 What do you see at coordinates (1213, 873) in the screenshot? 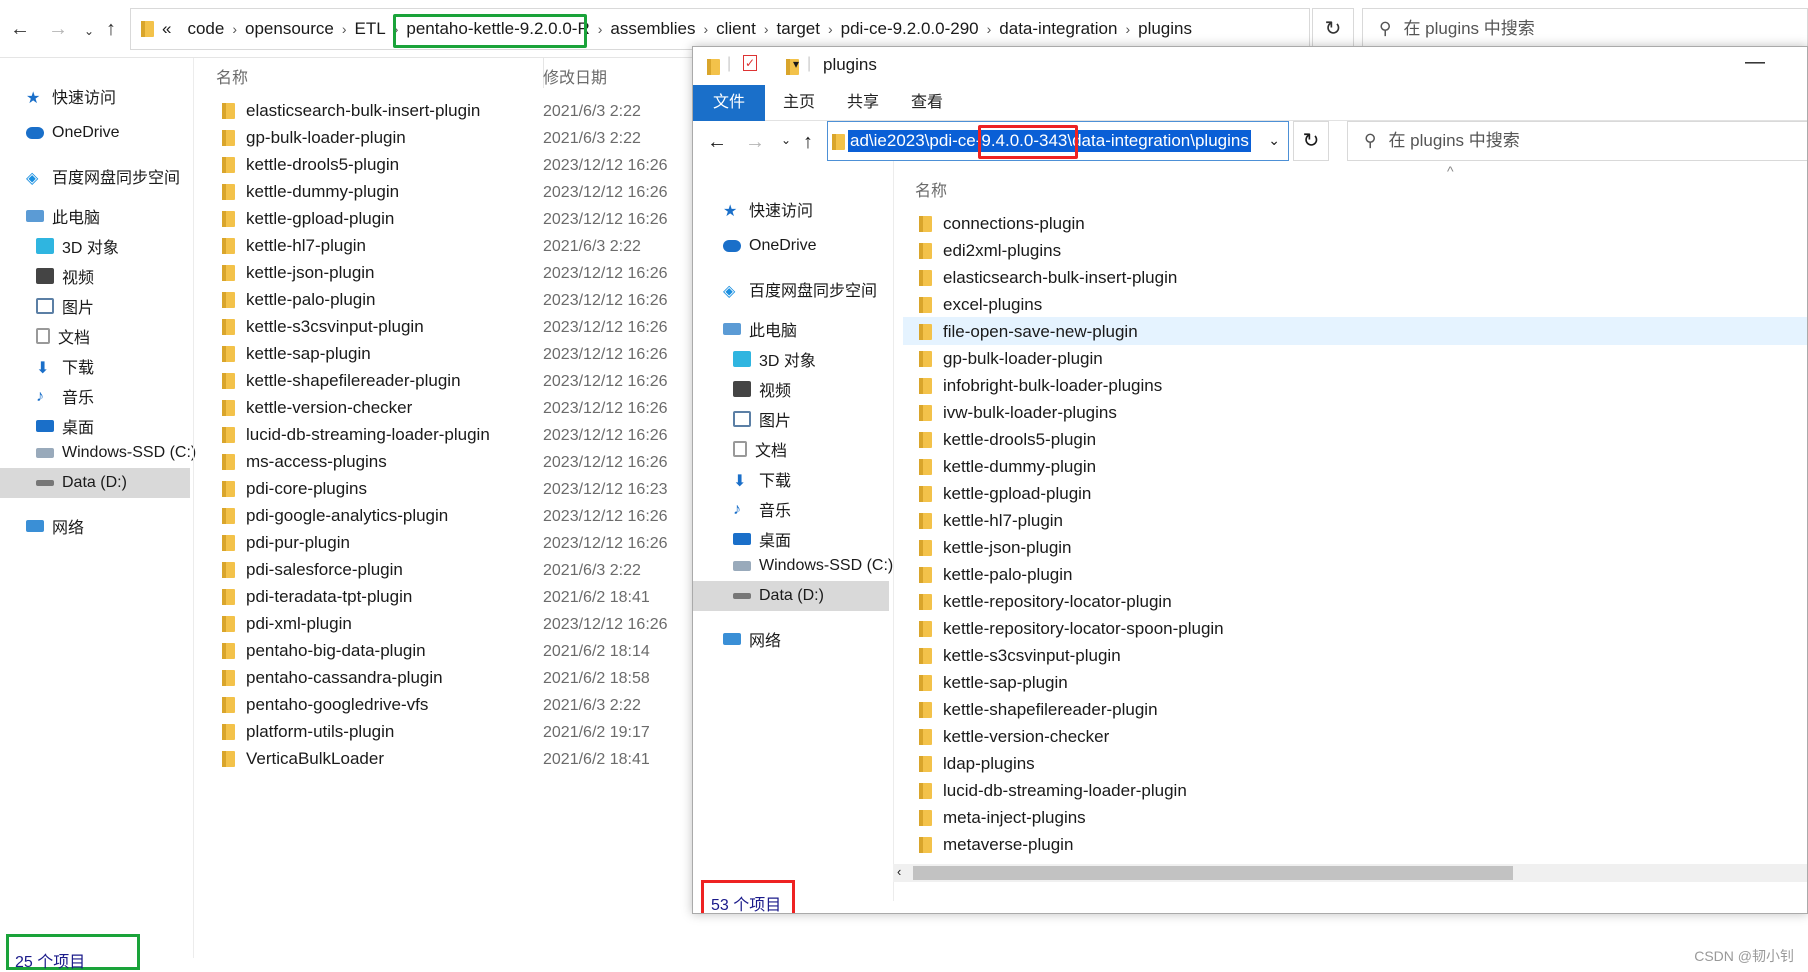
I see `scrollbar-thumb` at bounding box center [1213, 873].